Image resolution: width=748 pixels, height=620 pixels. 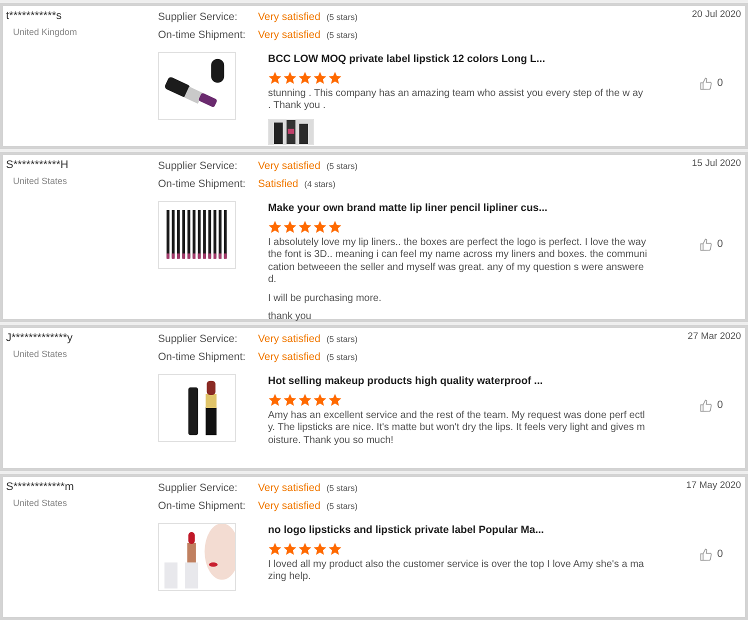 What do you see at coordinates (278, 184) in the screenshot?
I see `rating-verdict: Satisfied` at bounding box center [278, 184].